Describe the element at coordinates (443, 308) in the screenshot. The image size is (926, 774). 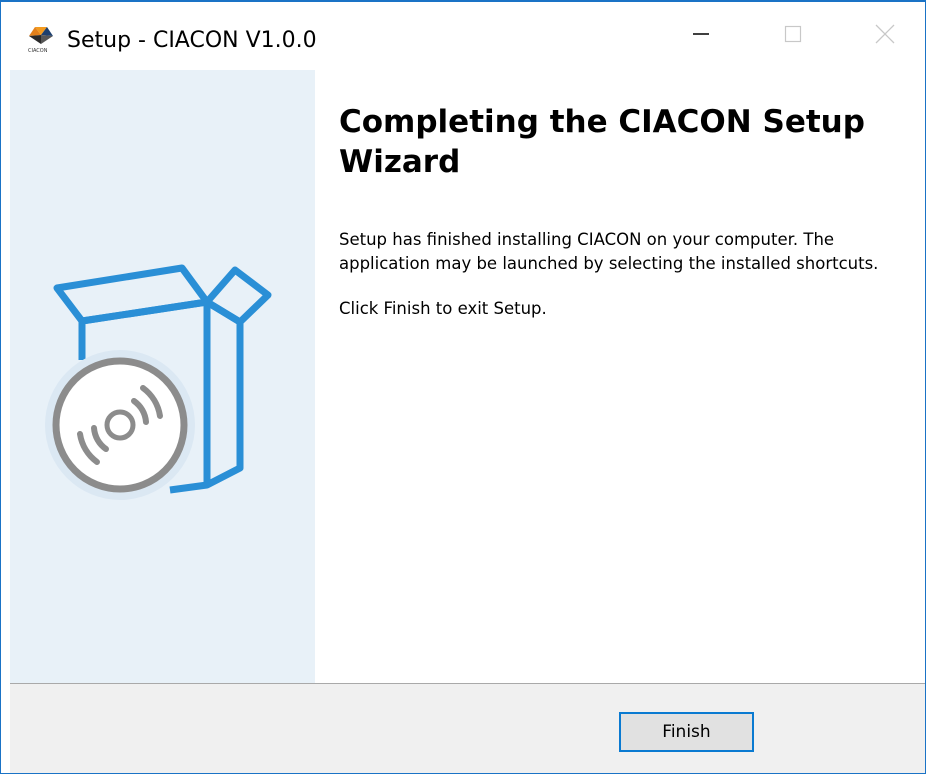
I see `exit-instruction: Click Finish to exit Setup.` at that location.